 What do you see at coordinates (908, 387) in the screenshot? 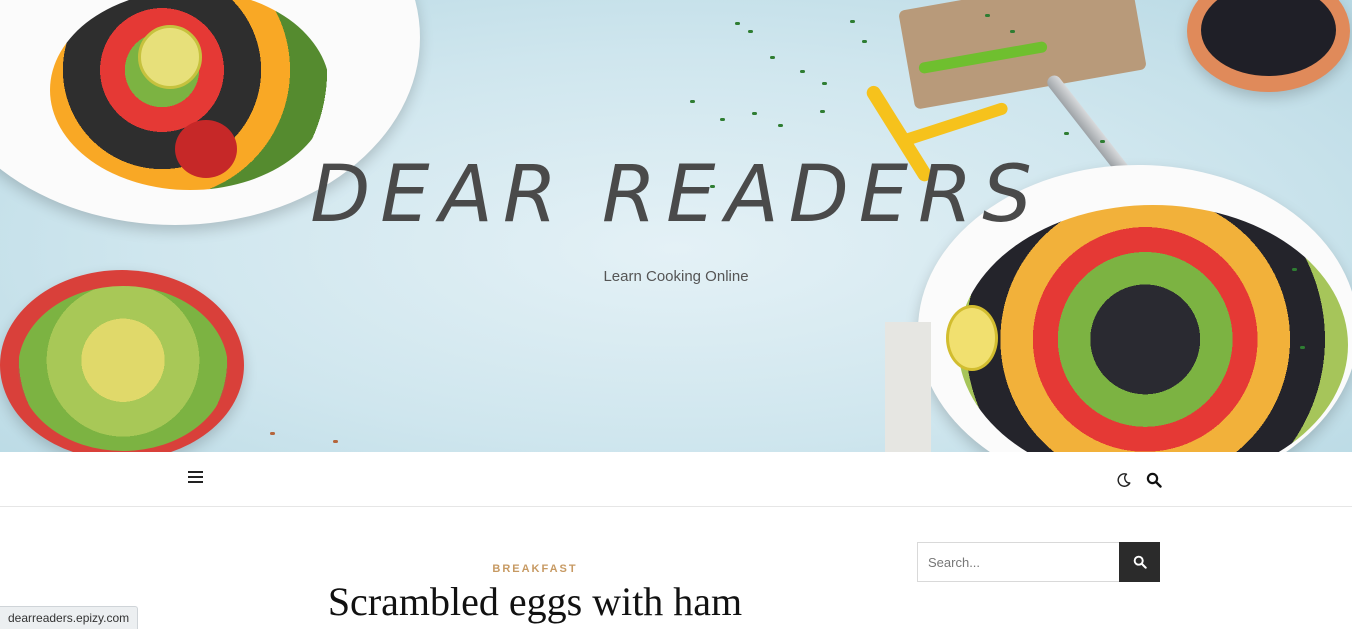
I see `napkin` at bounding box center [908, 387].